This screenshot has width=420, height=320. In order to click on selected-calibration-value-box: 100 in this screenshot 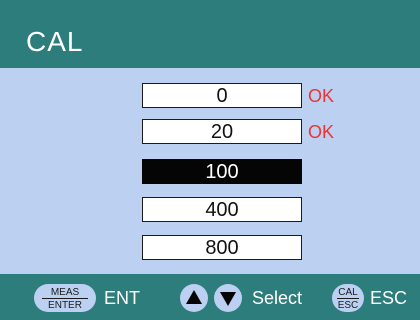, I will do `click(222, 171)`.